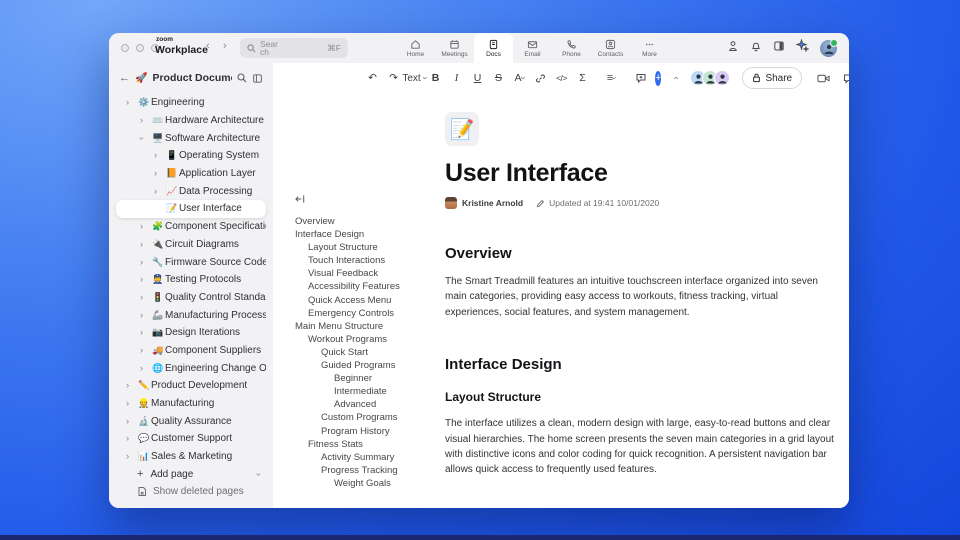 The image size is (960, 540). I want to click on nav-forward-icon: ›, so click(225, 46).